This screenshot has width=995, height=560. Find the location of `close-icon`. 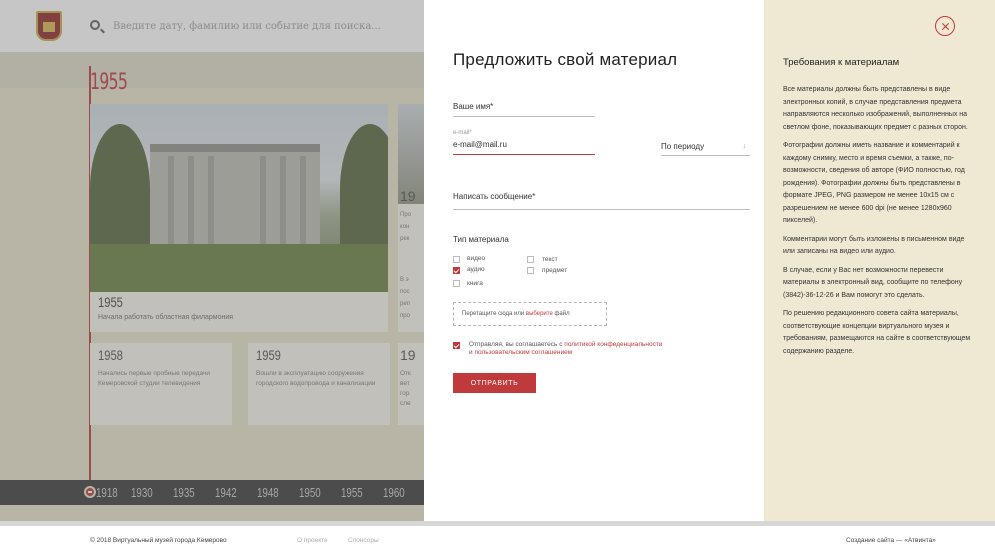

close-icon is located at coordinates (945, 26).